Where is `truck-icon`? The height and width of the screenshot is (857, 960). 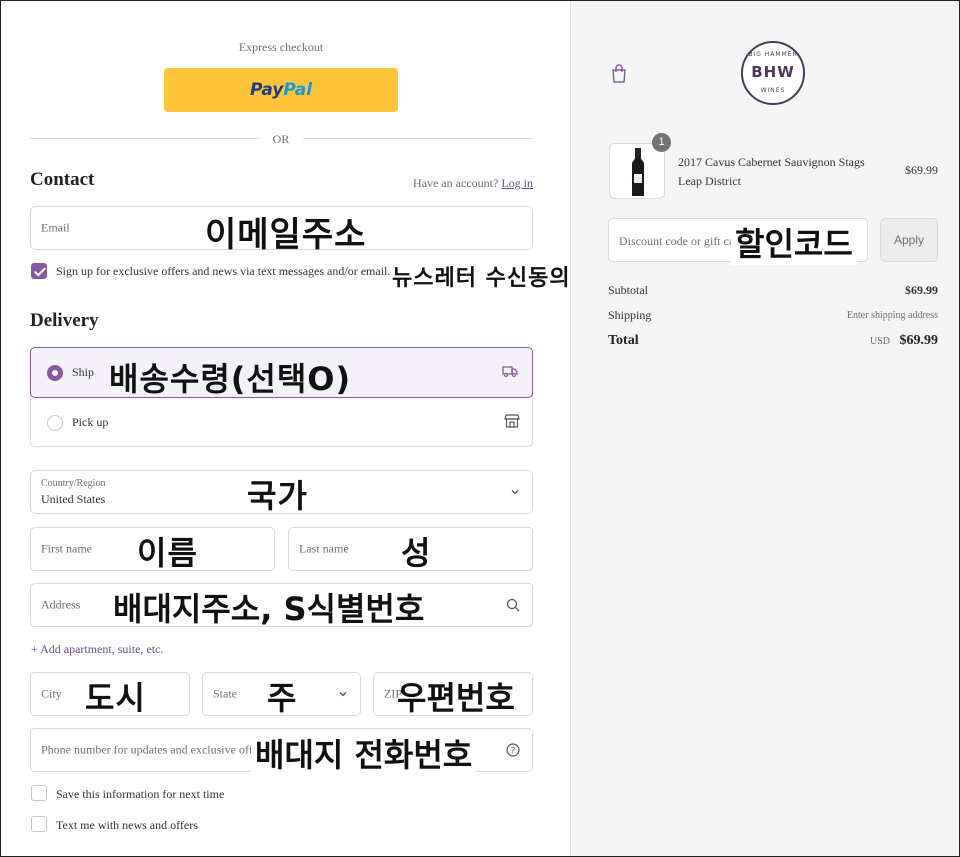 truck-icon is located at coordinates (510, 372).